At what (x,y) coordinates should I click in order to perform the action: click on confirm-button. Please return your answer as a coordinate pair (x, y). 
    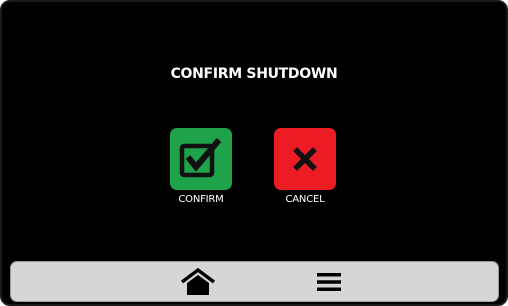
    Looking at the image, I should click on (201, 159).